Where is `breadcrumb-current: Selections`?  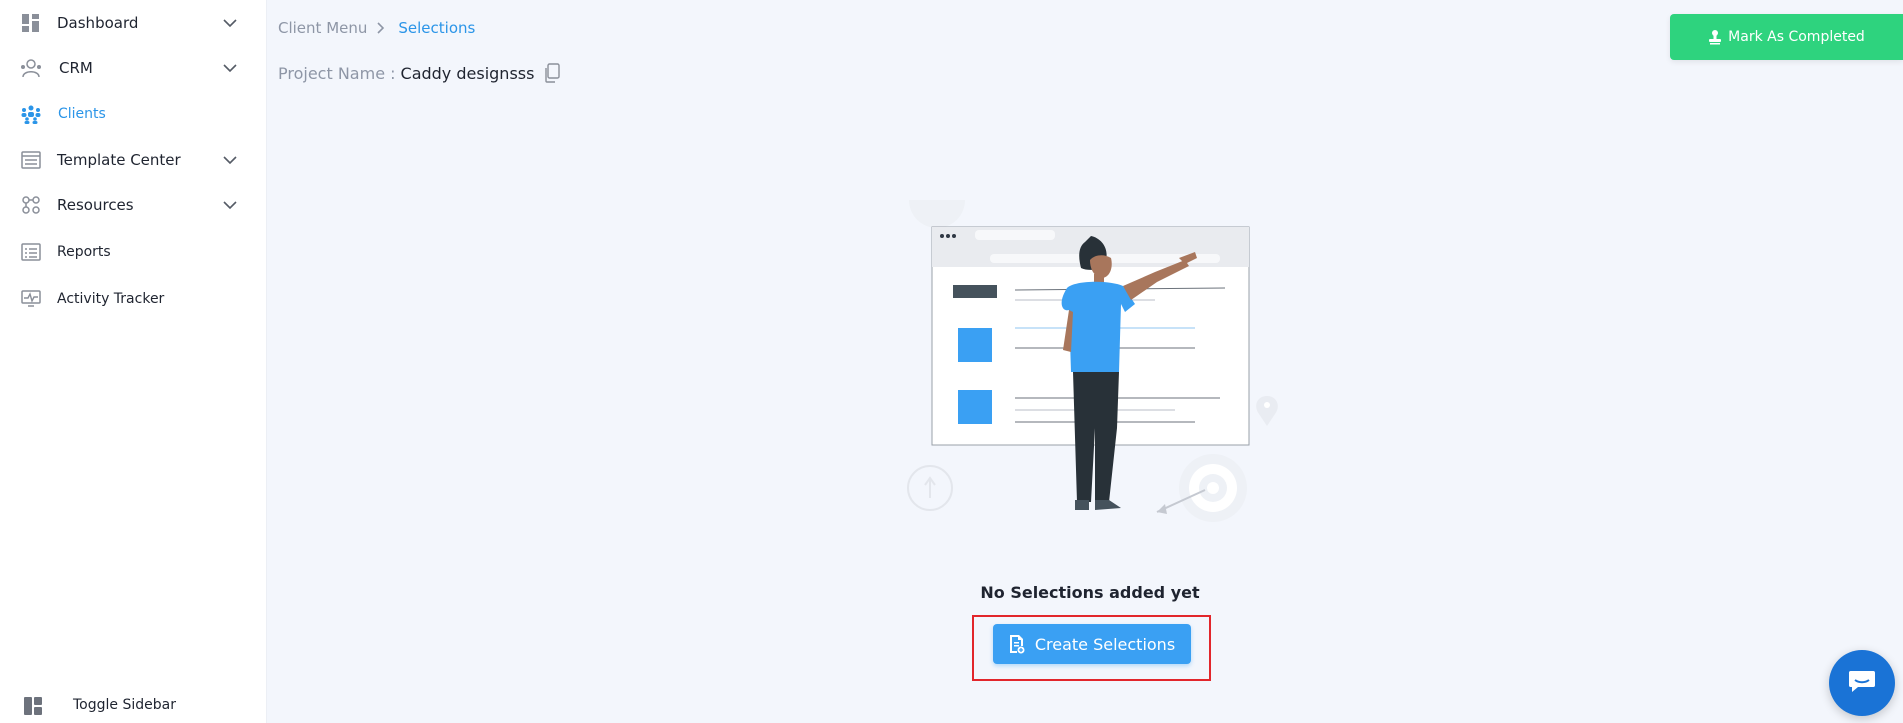
breadcrumb-current: Selections is located at coordinates (437, 28).